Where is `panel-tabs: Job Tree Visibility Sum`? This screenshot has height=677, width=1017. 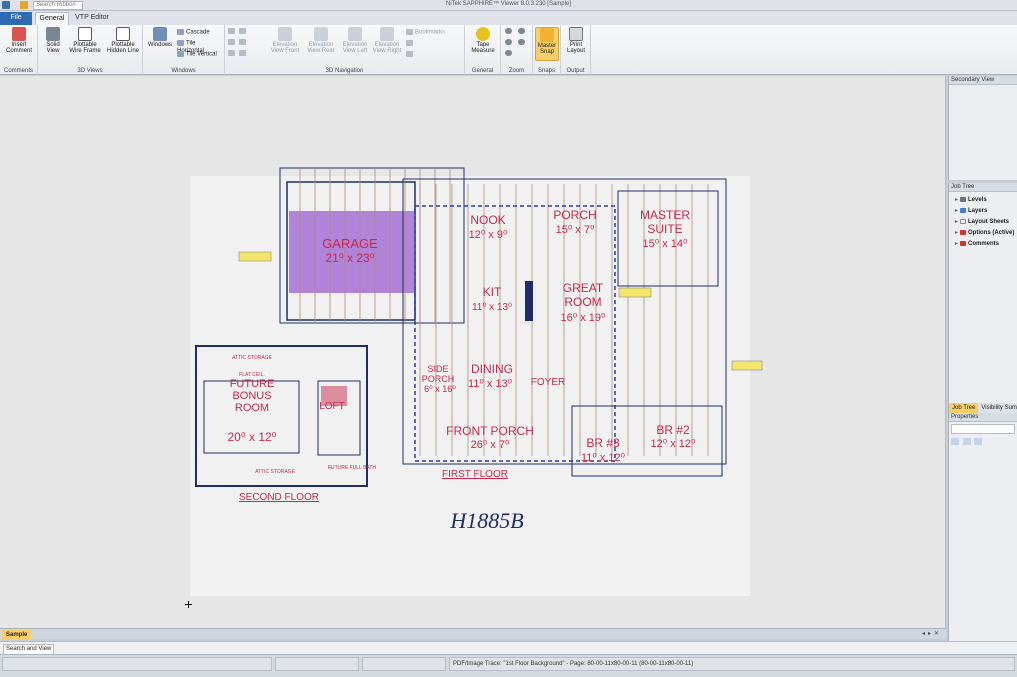
panel-tabs: Job Tree Visibility Sum is located at coordinates (983, 408).